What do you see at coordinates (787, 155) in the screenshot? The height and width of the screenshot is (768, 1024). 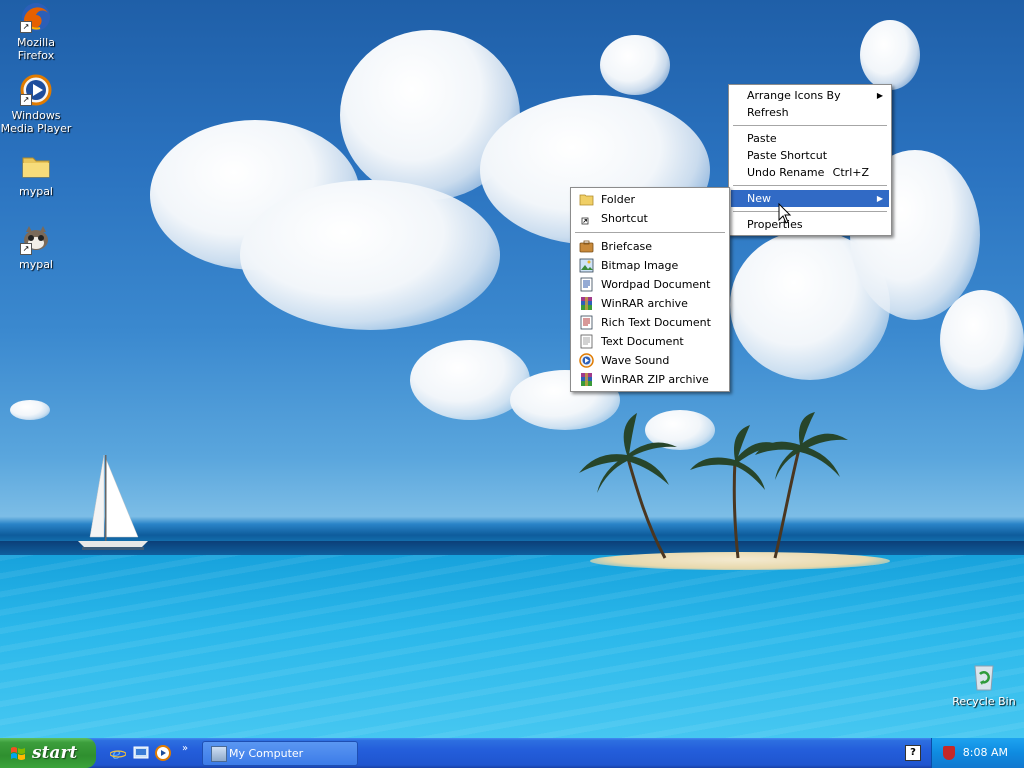 I see `menu-item-label: Paste Shortcut` at bounding box center [787, 155].